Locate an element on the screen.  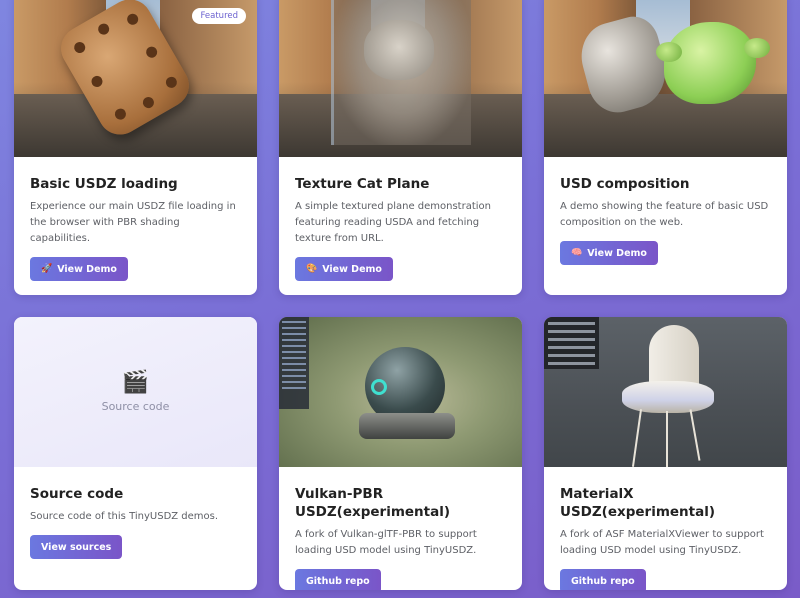
card-title: USD composition is located at coordinates (625, 184).